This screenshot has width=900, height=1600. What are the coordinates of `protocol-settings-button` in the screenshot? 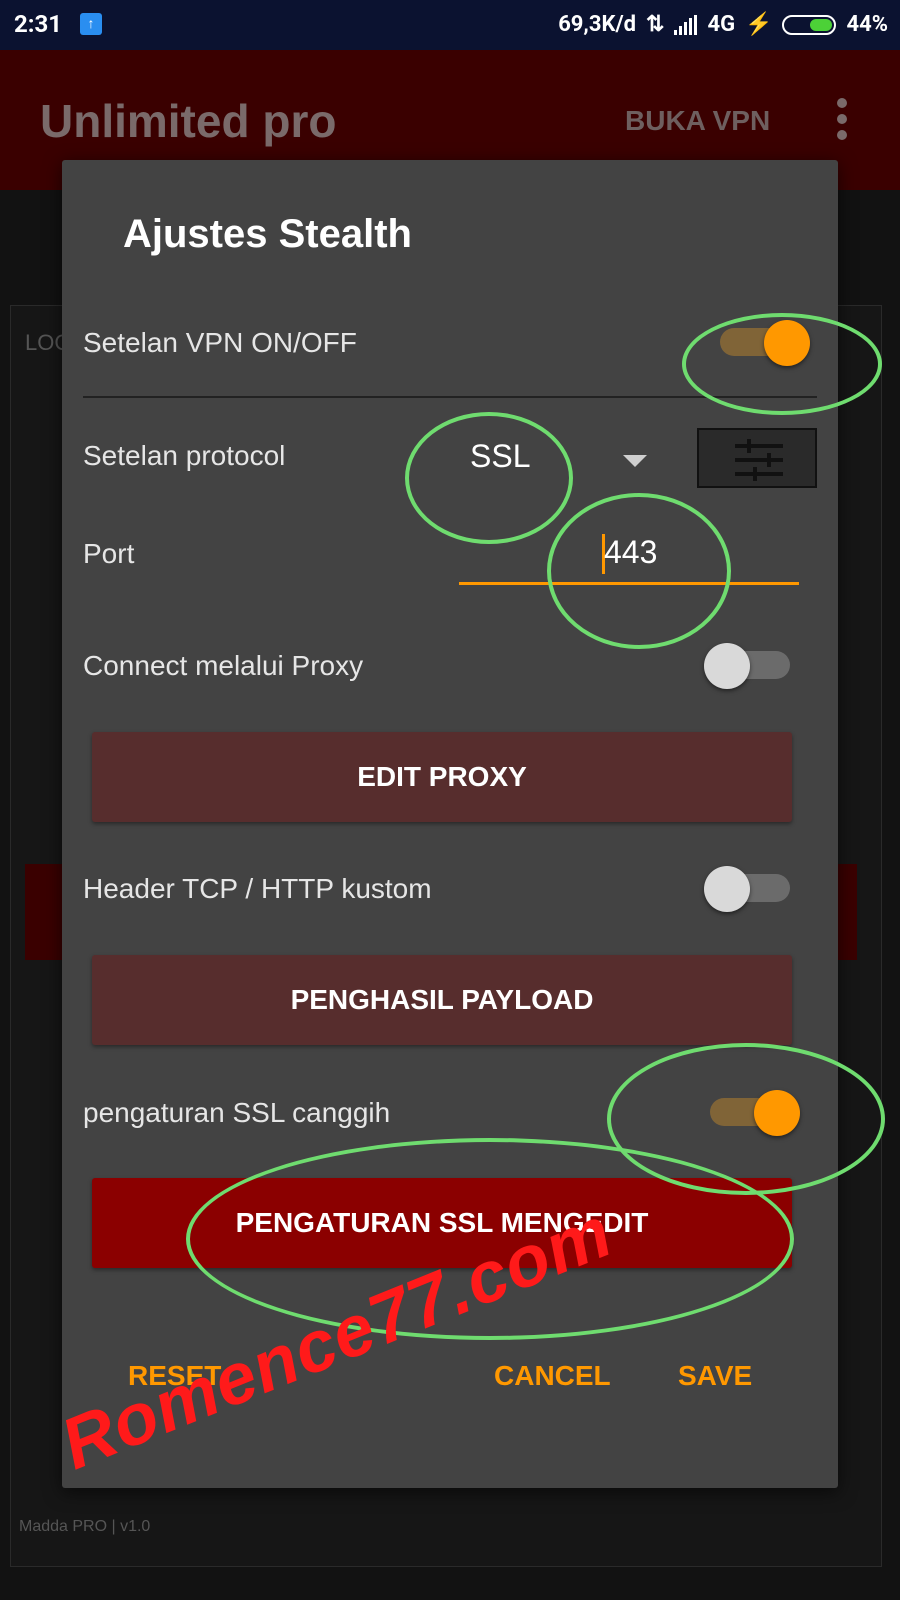 It's located at (757, 458).